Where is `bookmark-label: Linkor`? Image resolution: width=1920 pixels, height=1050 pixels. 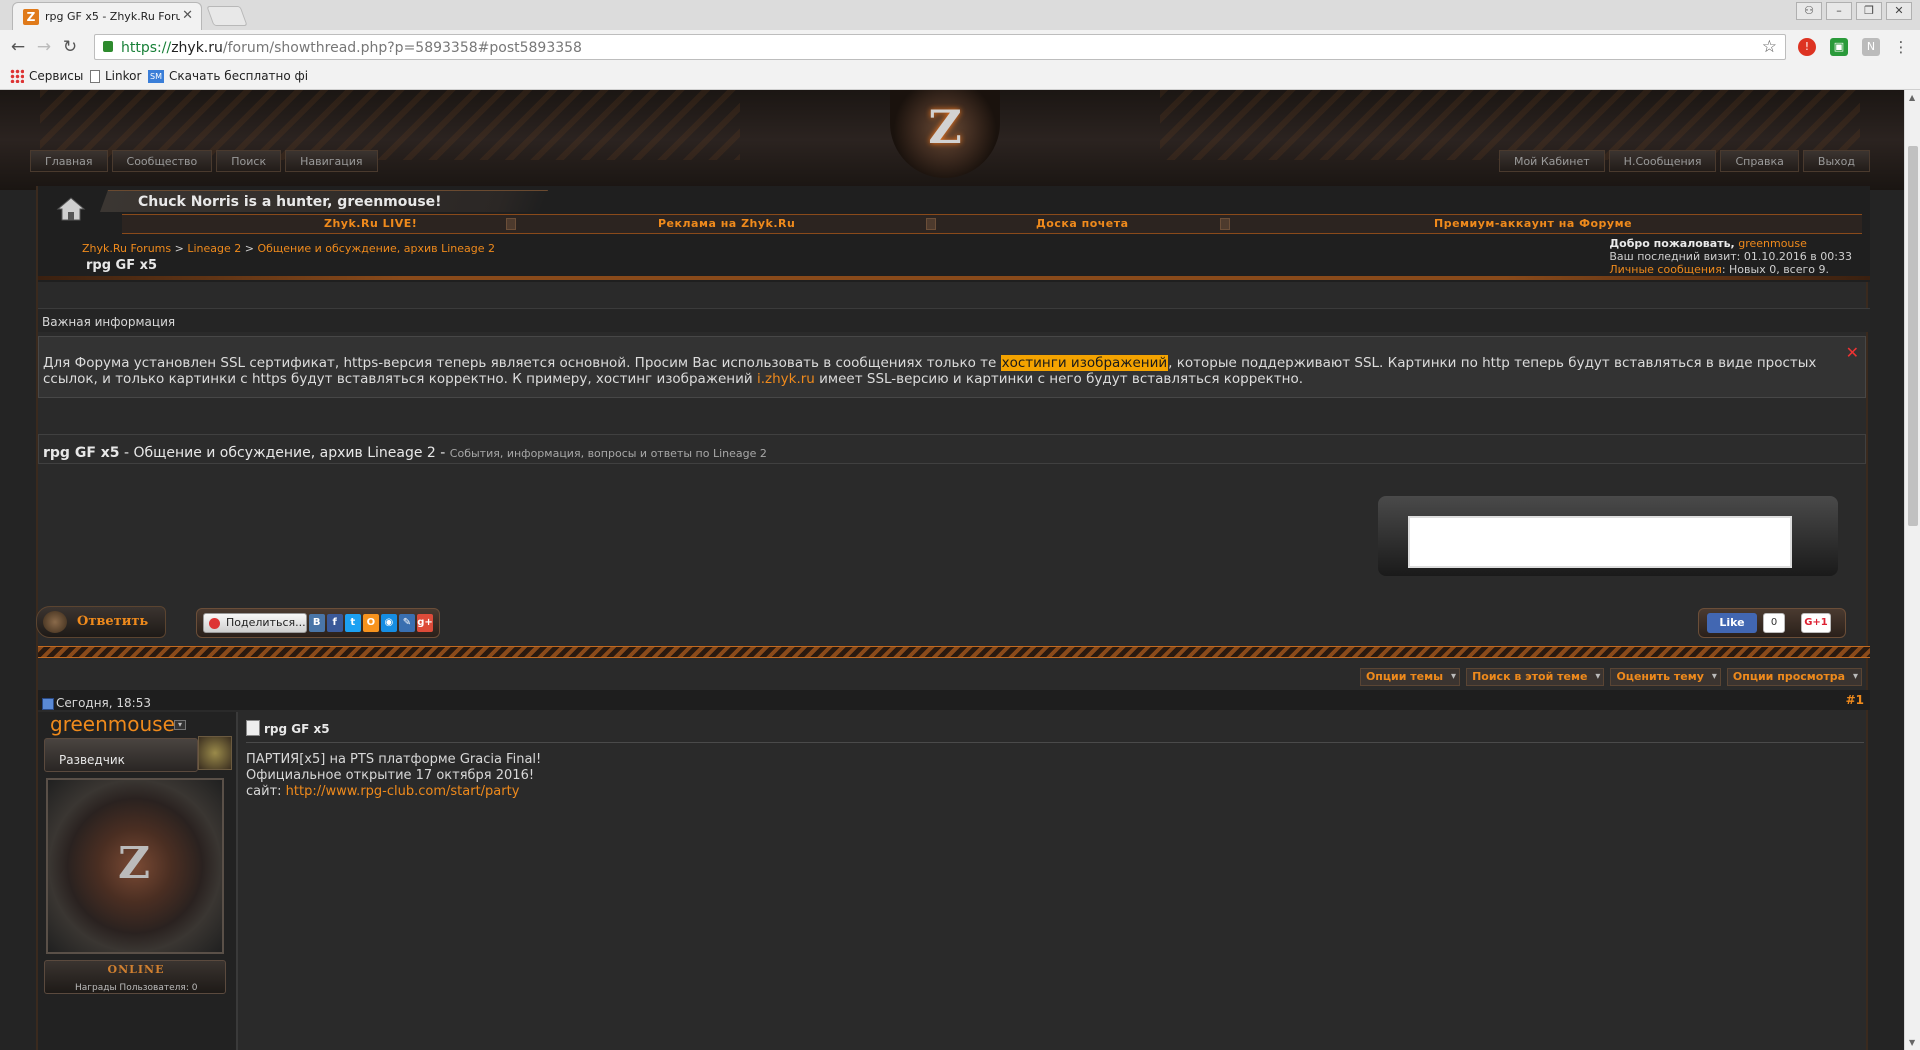
bookmark-label: Linkor is located at coordinates (123, 76).